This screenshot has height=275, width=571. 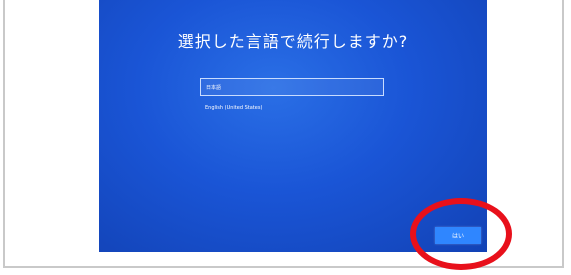 What do you see at coordinates (293, 41) in the screenshot?
I see `setup-title: 選択した言語で続行しますか?` at bounding box center [293, 41].